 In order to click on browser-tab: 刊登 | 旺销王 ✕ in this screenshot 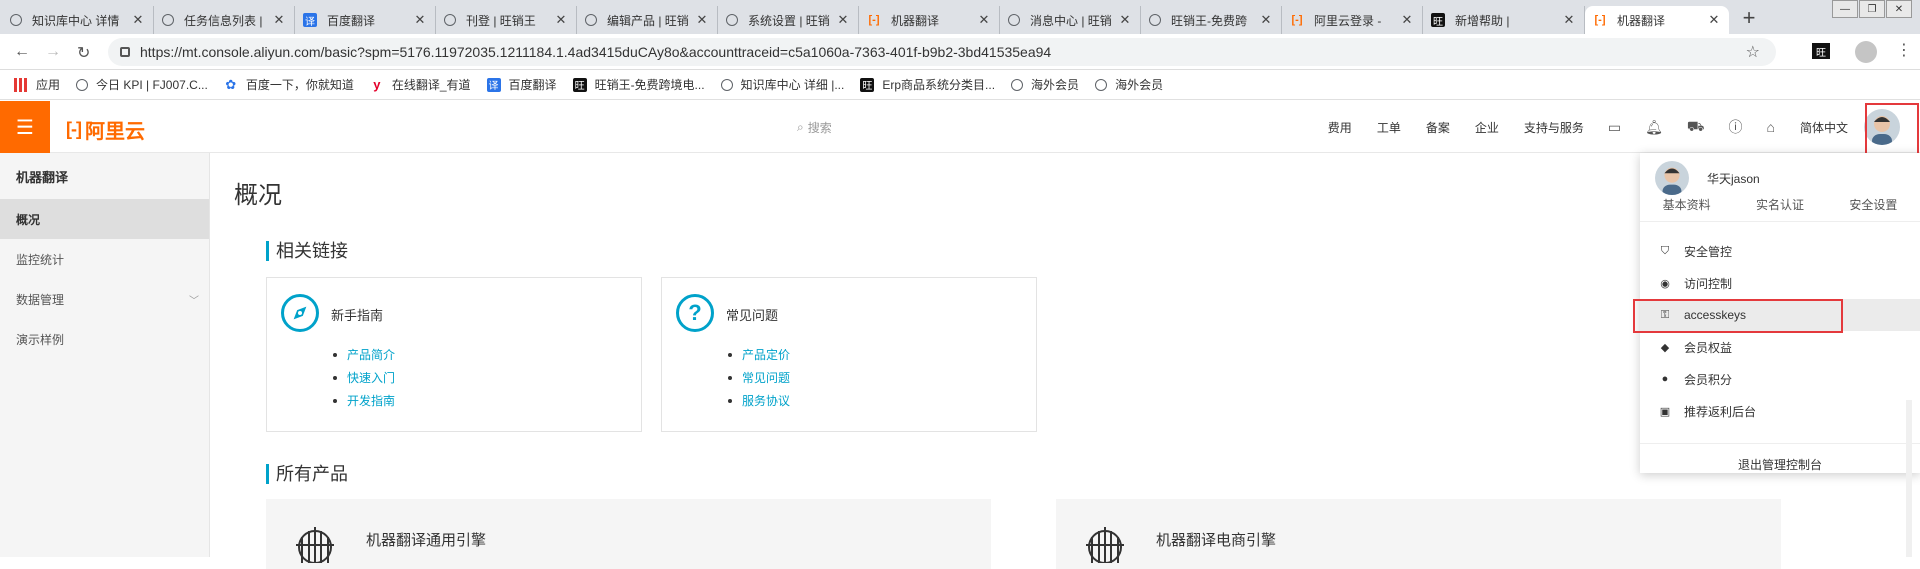, I will do `click(506, 20)`.